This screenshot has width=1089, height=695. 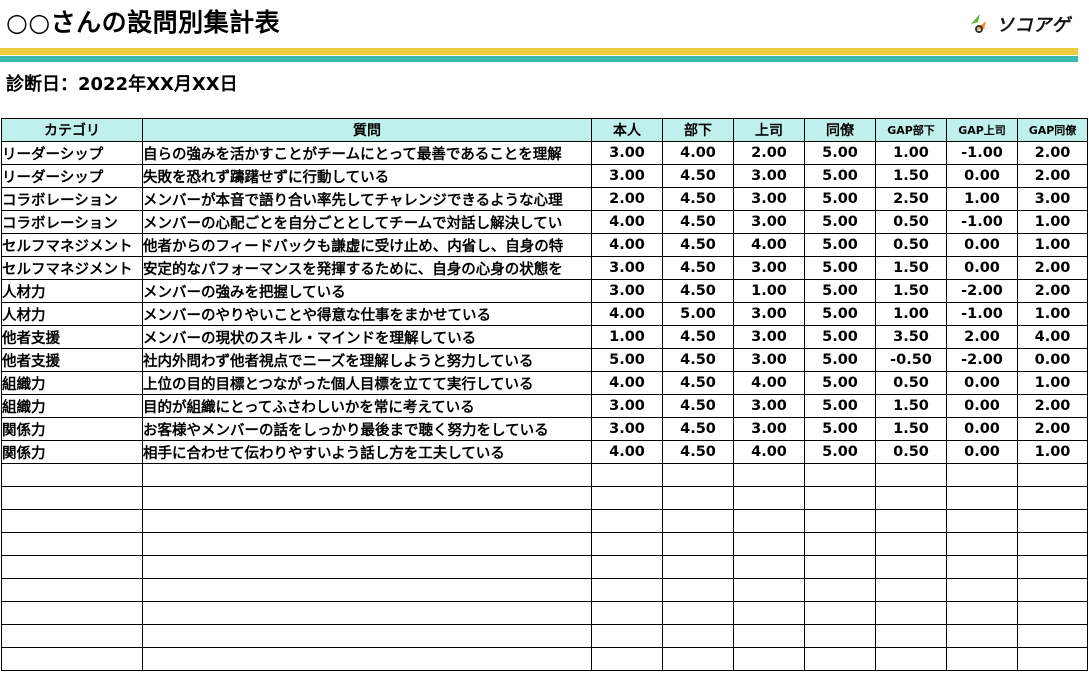 What do you see at coordinates (911, 199) in the screenshot?
I see `cell-gap-subordinate: 2.50` at bounding box center [911, 199].